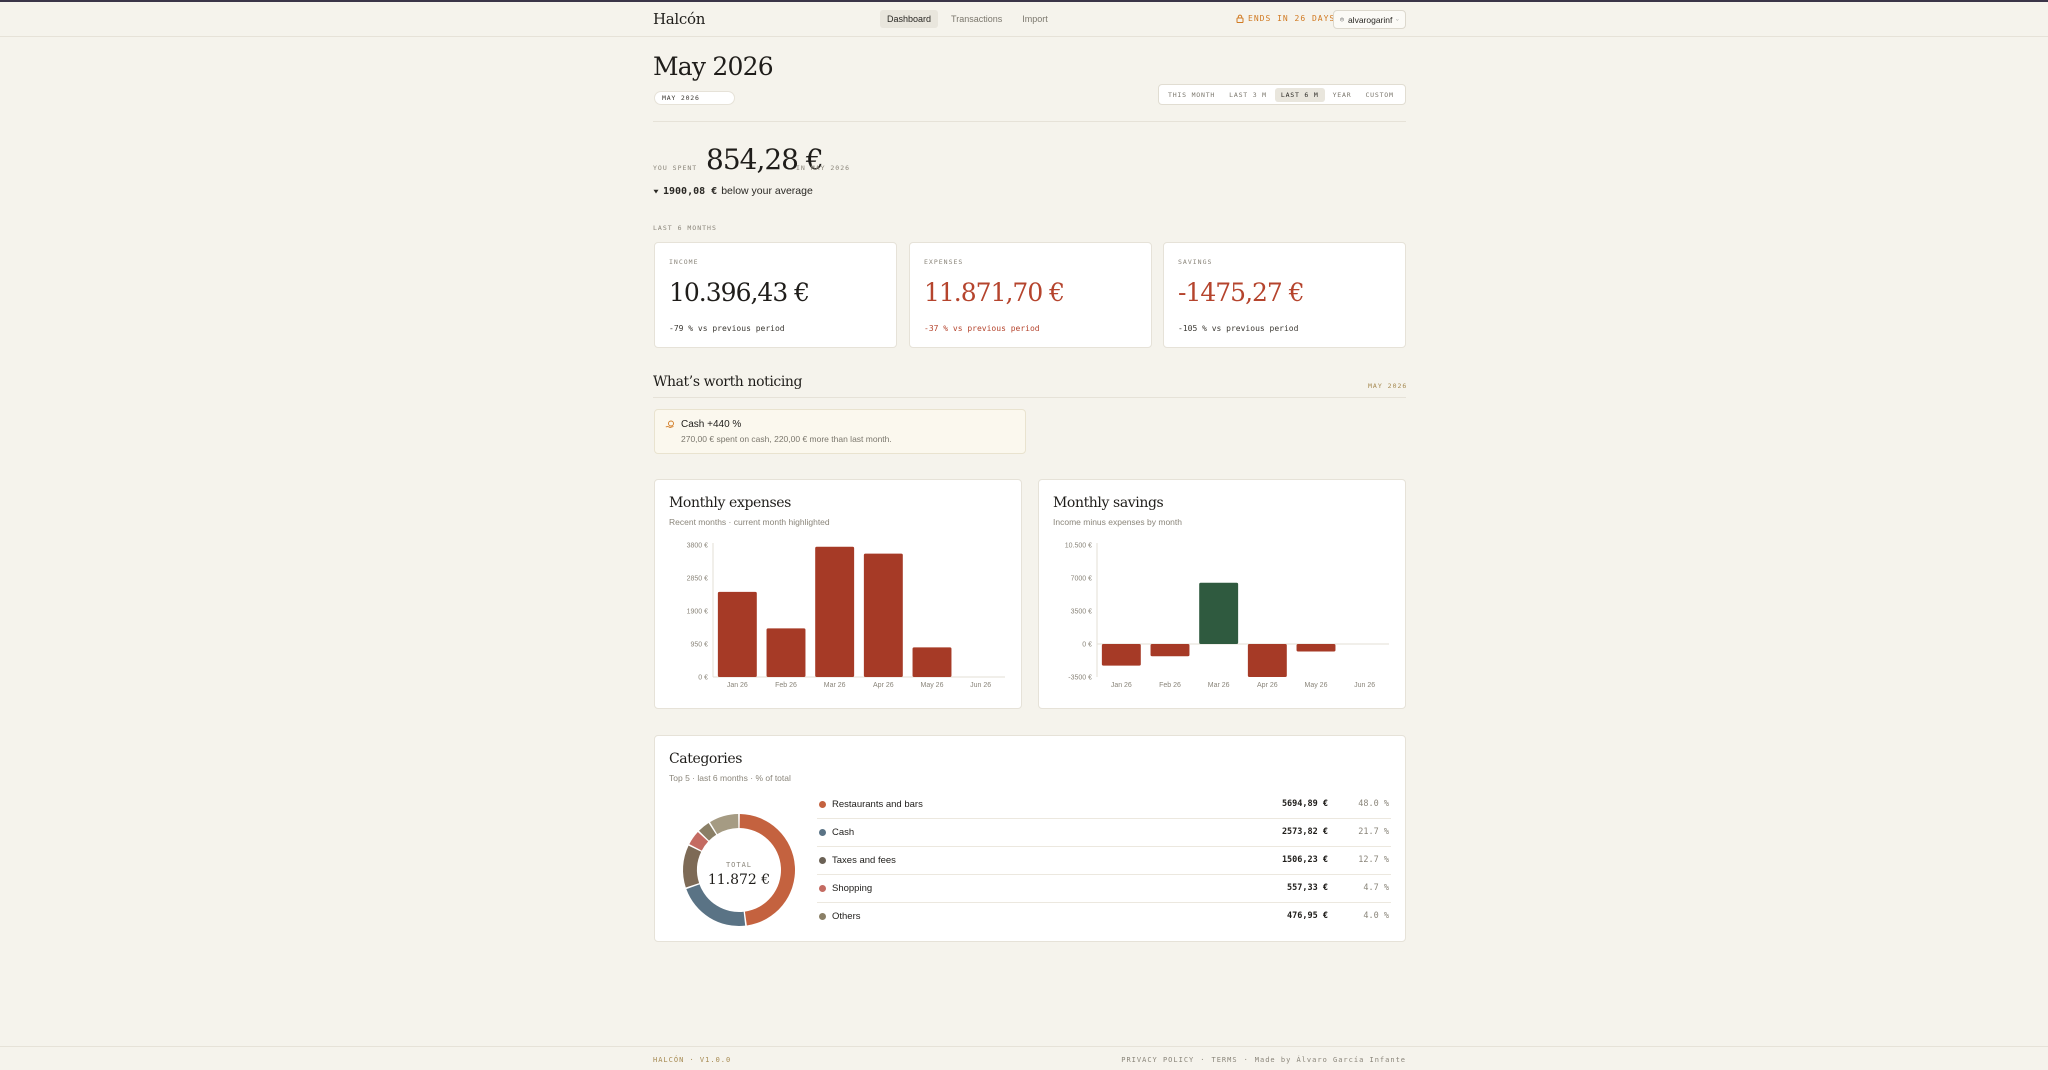  Describe the element at coordinates (909, 19) in the screenshot. I see `nav-dashboard: Dashboard` at that location.